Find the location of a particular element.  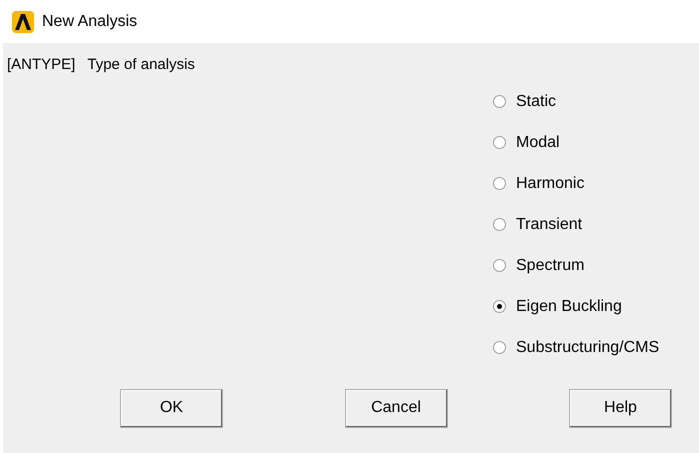

dialog-button: Help is located at coordinates (620, 408).